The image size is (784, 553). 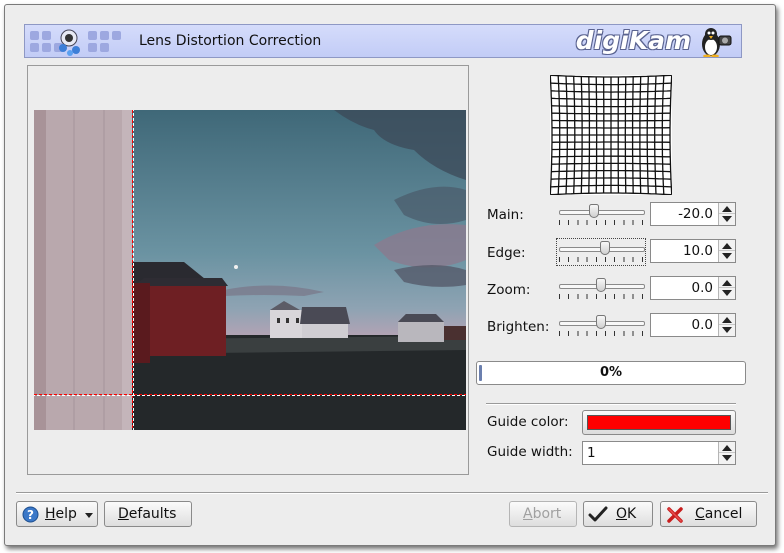 I want to click on progress-text: 0%, so click(x=611, y=372).